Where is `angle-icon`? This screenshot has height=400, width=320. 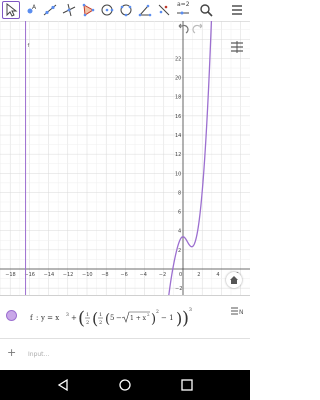 angle-icon is located at coordinates (145, 10).